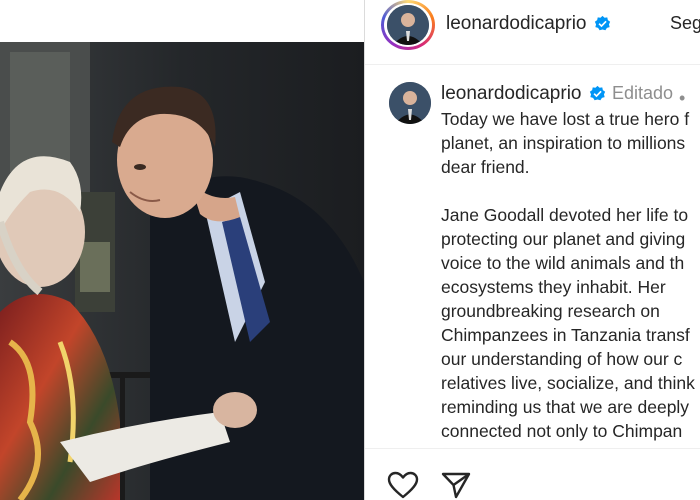  Describe the element at coordinates (562, 431) in the screenshot. I see `caption-line: connected not only to Chimpan` at that location.